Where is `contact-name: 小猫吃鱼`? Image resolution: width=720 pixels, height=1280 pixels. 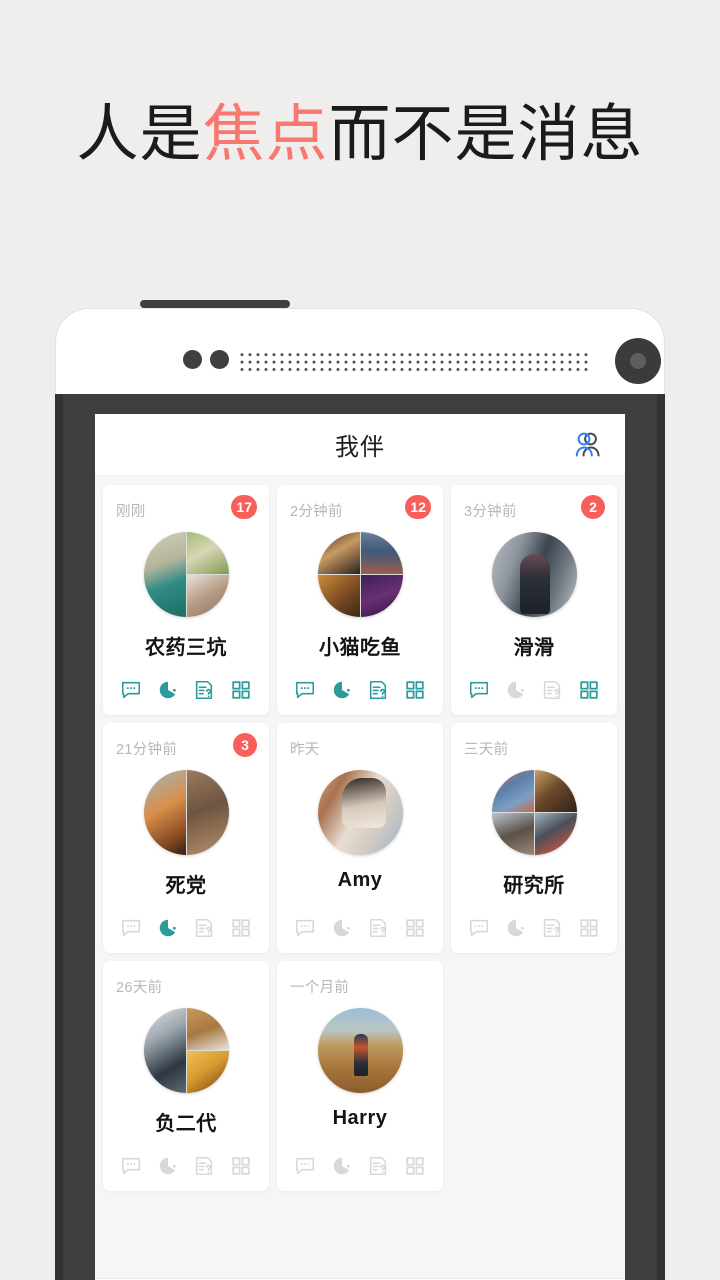
contact-name: 小猫吃鱼 is located at coordinates (360, 648).